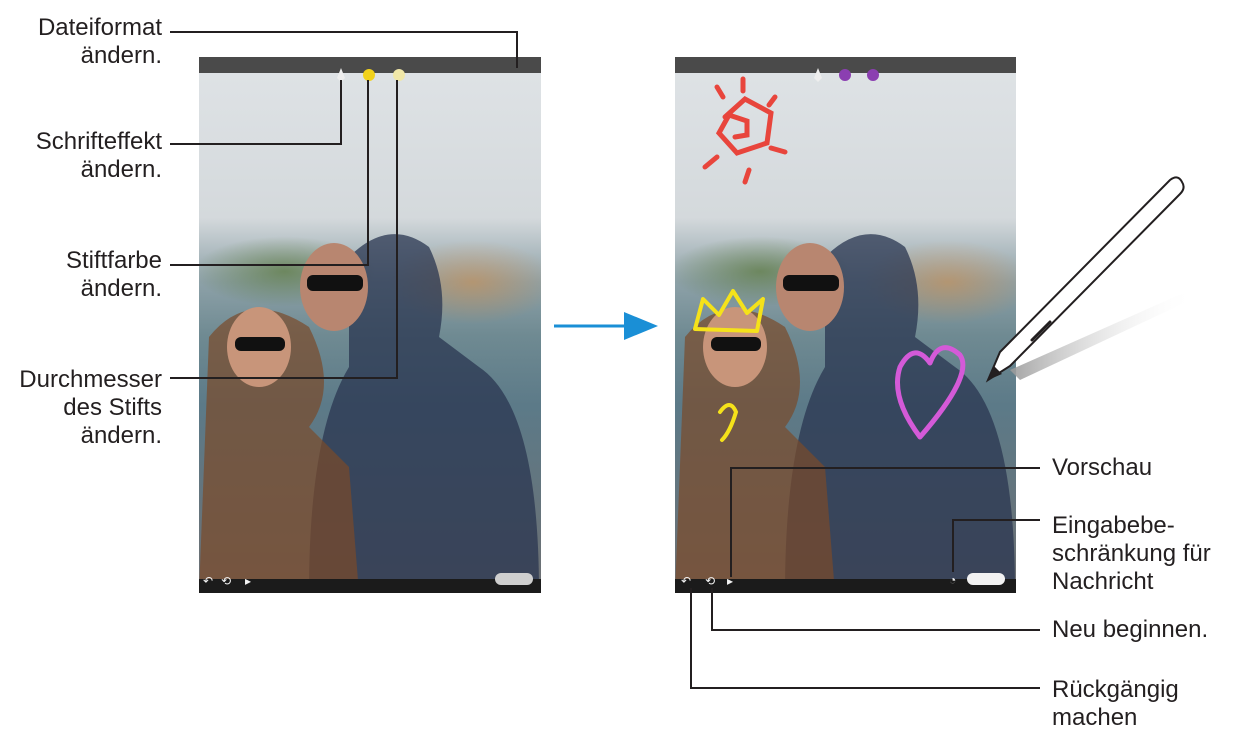 This screenshot has height=732, width=1235. What do you see at coordinates (113, 274) in the screenshot?
I see `label-pen-color: Stiftfarbe ändern.` at bounding box center [113, 274].